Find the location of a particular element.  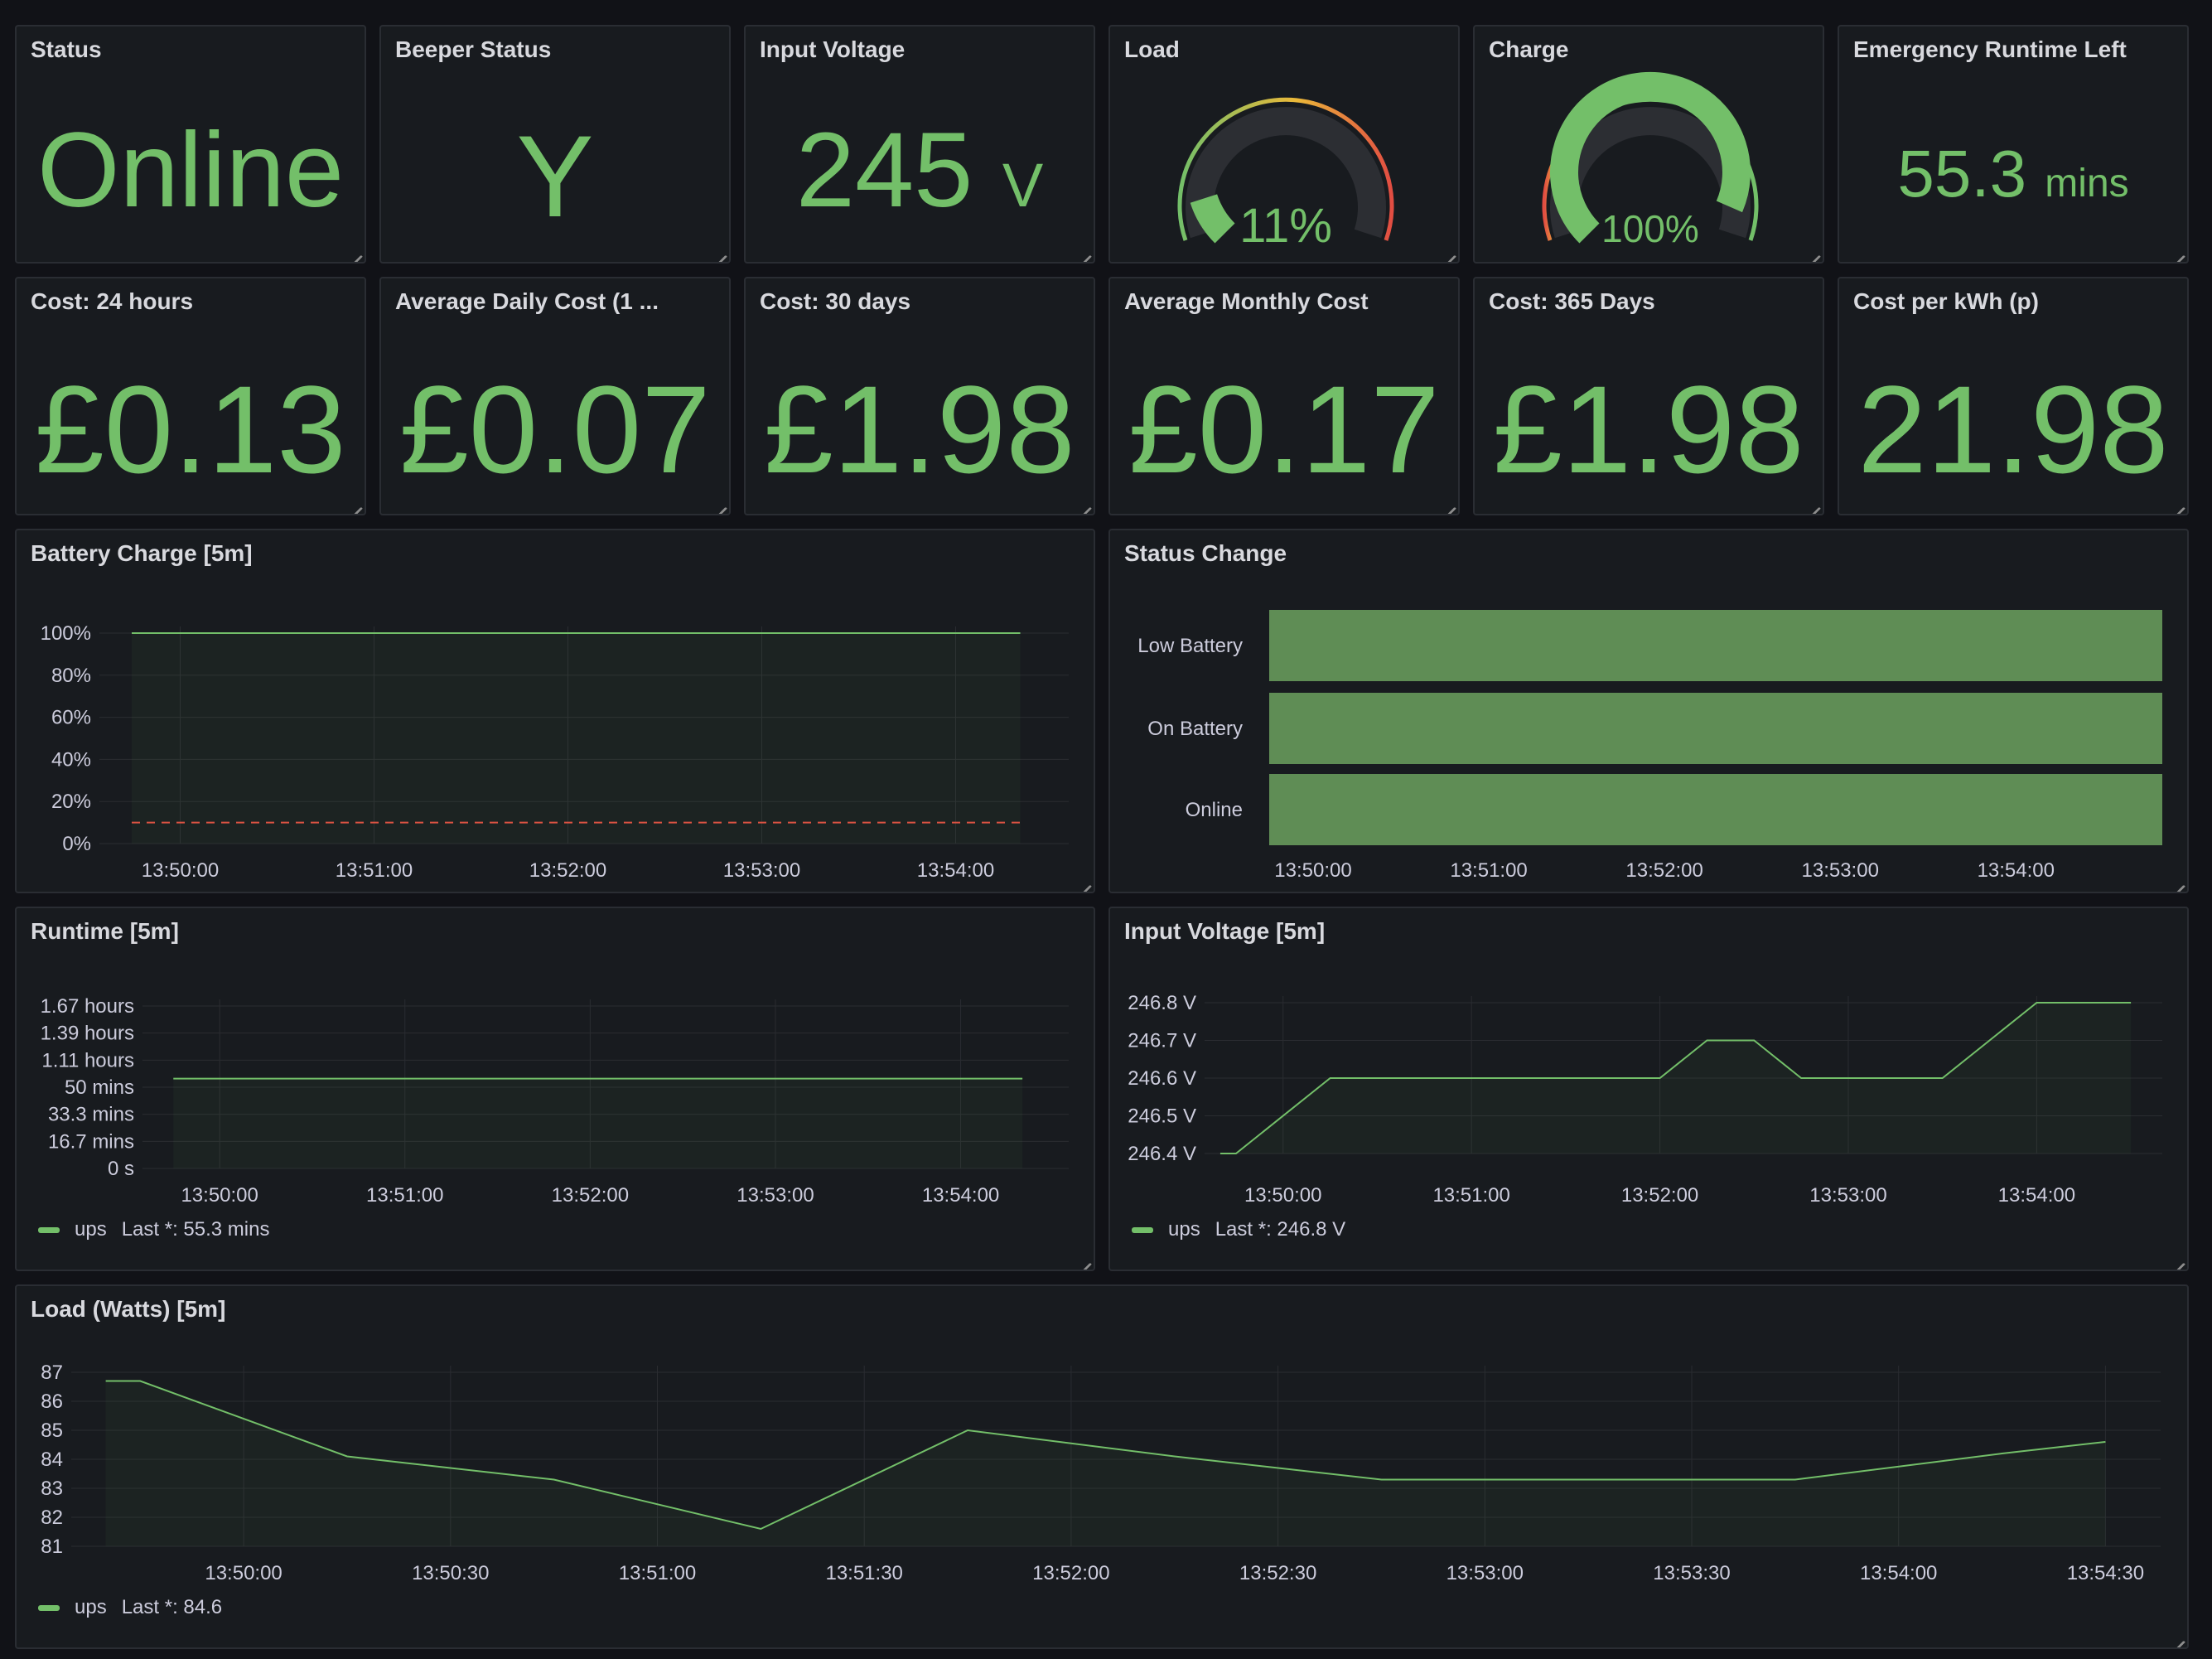

cost-per-kwh-panel: Cost per kWh (p) 21.98 is located at coordinates (2013, 396).